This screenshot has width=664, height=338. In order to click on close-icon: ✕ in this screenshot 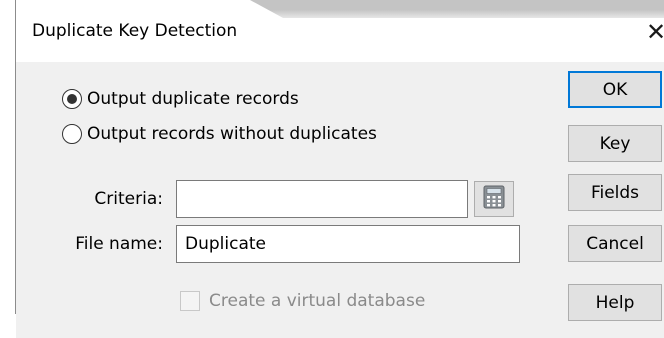, I will do `click(650, 32)`.